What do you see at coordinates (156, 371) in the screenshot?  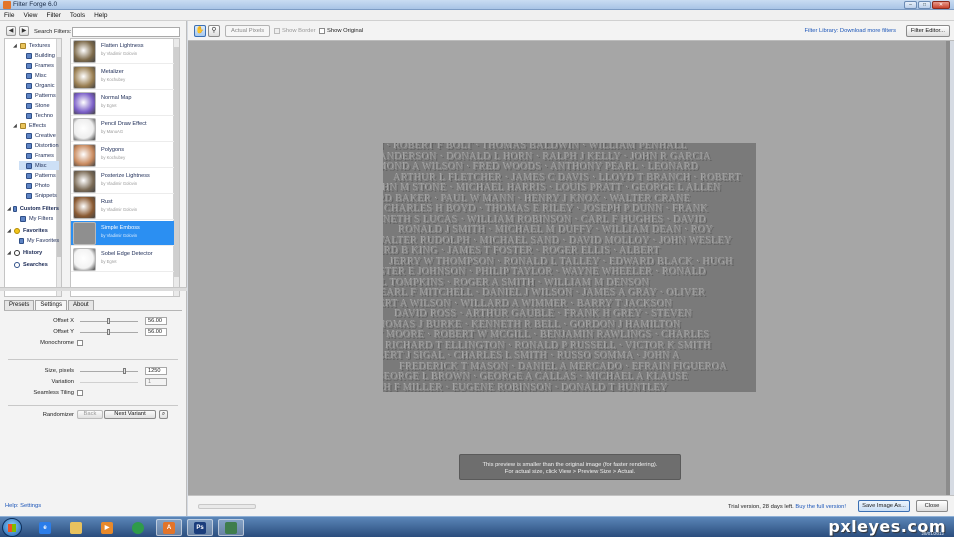 I see `size-field: 1250` at bounding box center [156, 371].